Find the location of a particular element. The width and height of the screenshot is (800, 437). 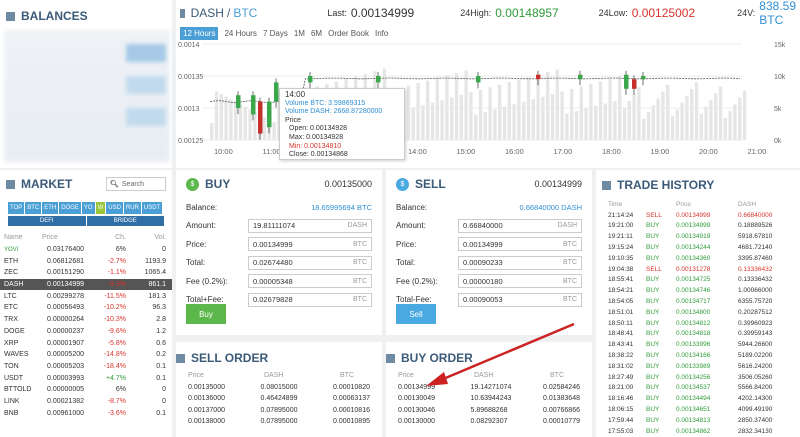

market-tab-usdt: USDT is located at coordinates (152, 208).